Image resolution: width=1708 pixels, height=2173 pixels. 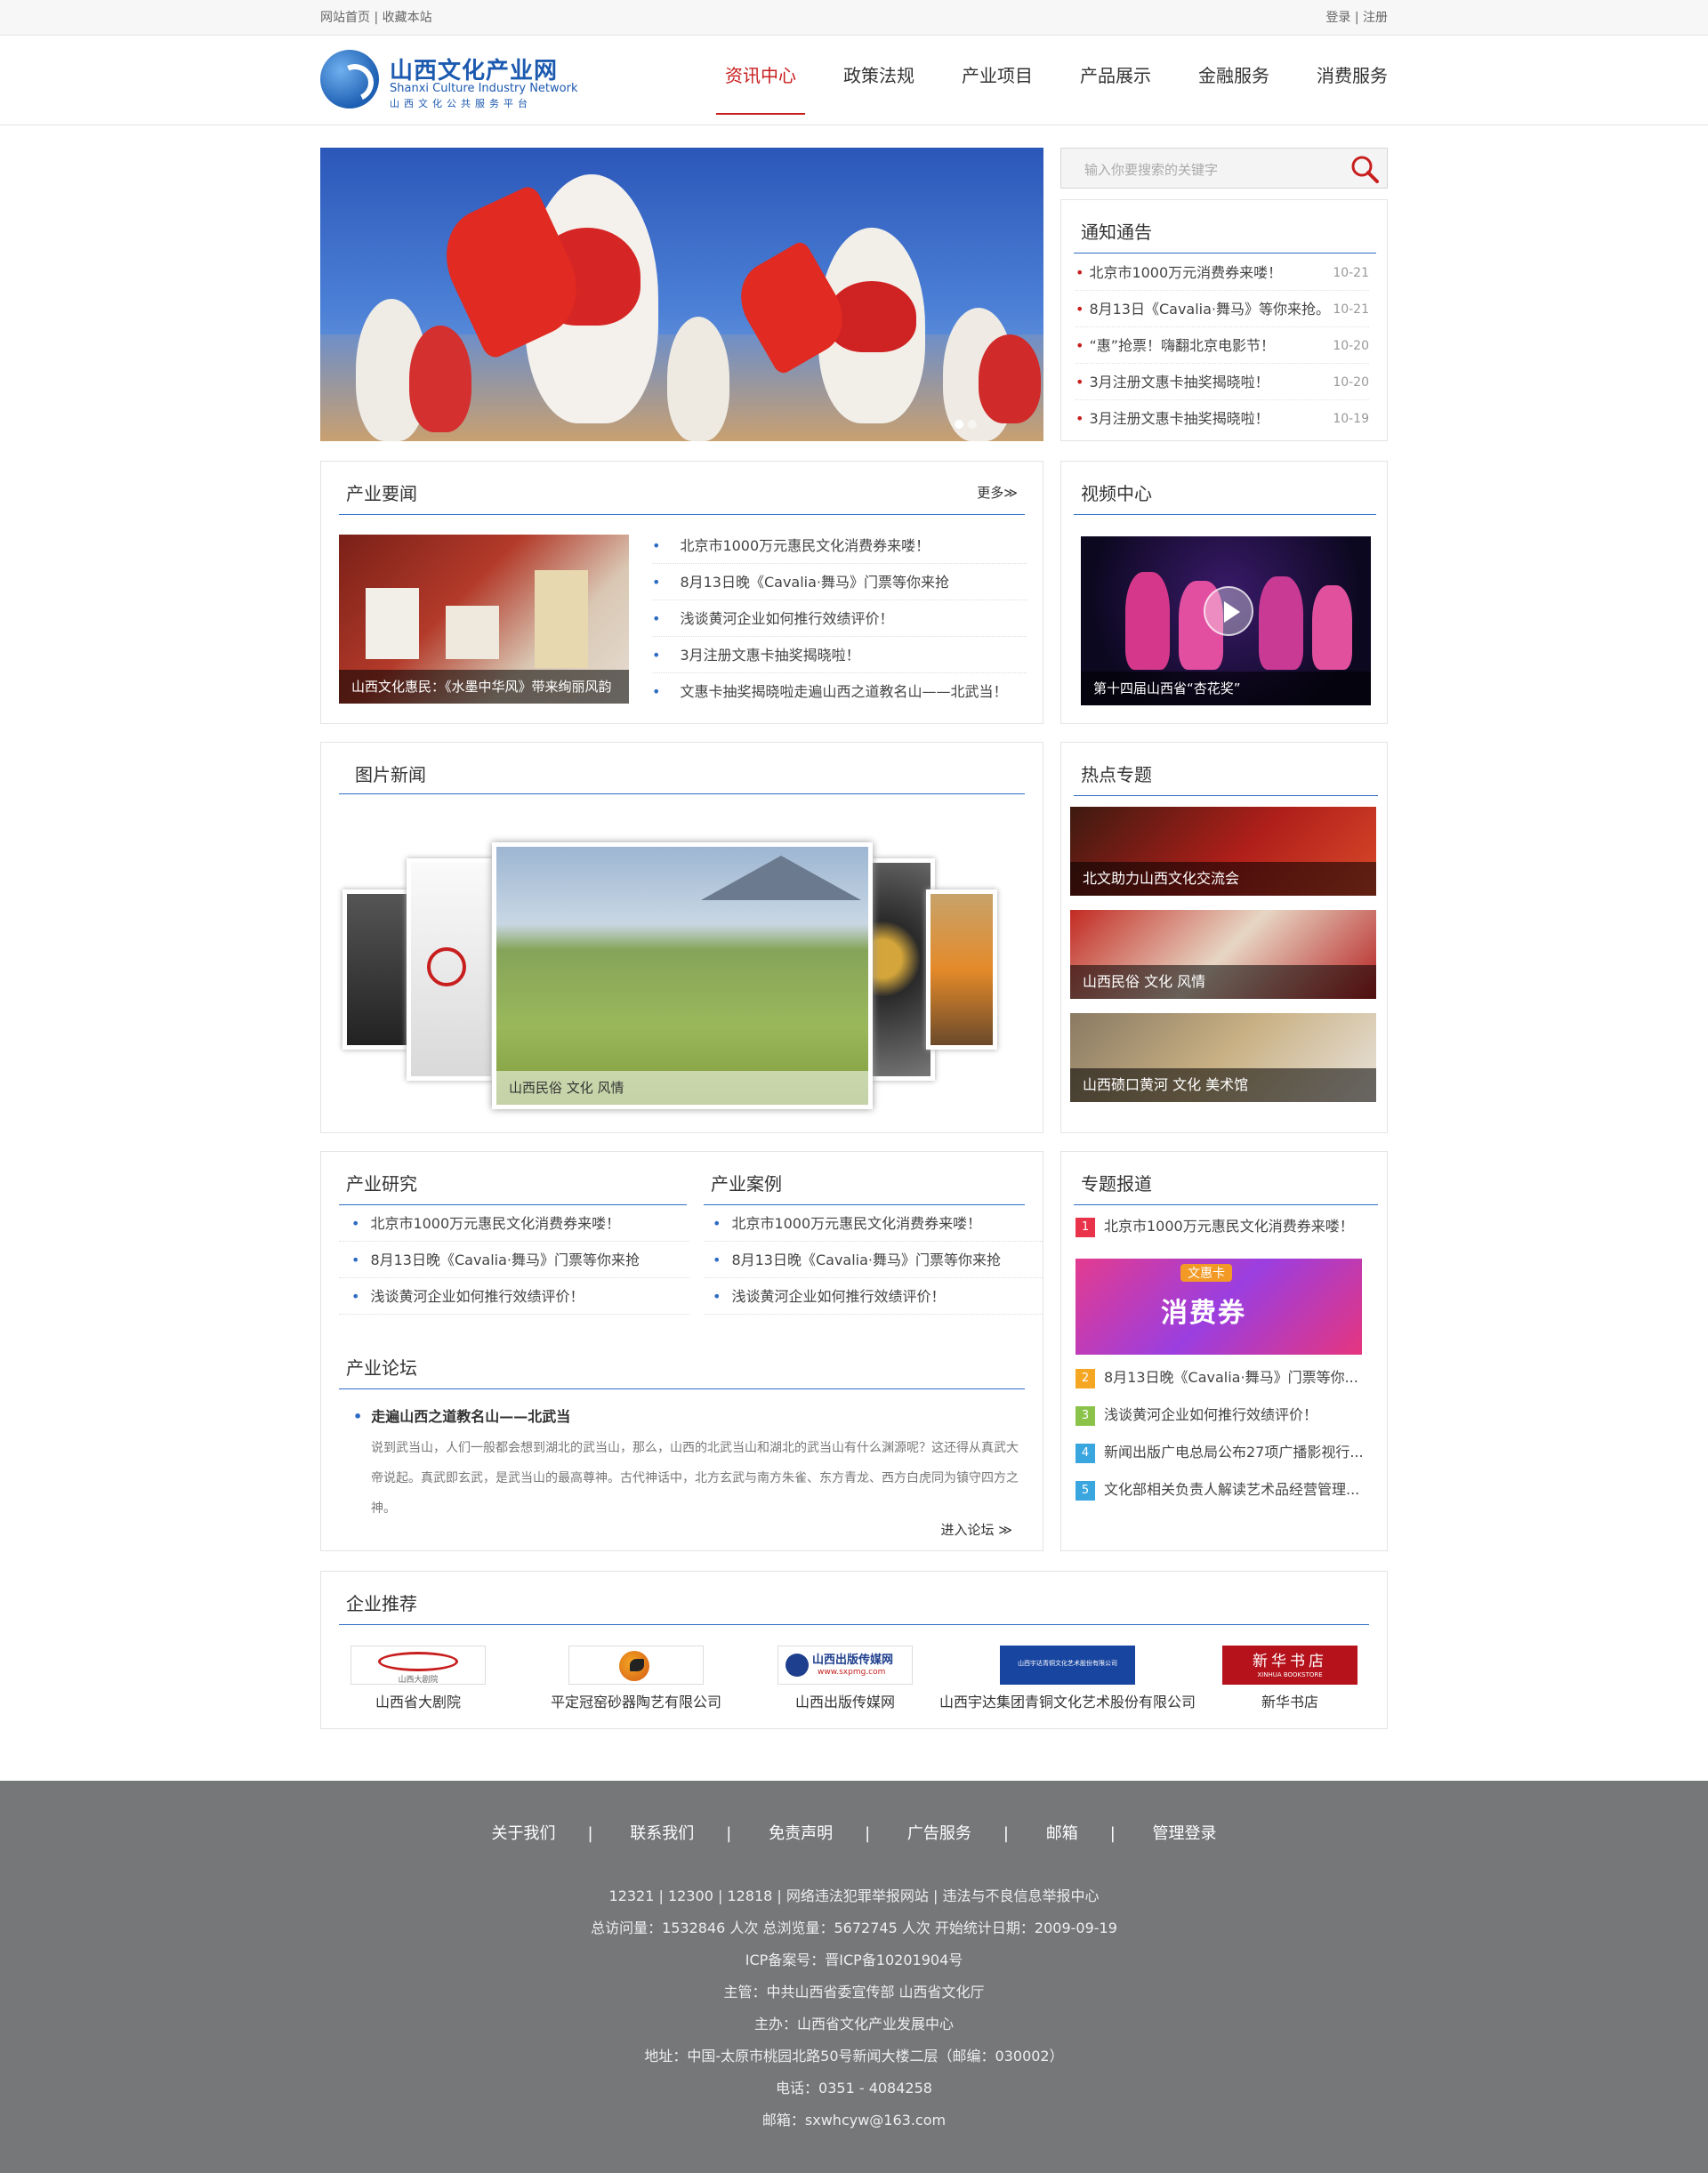 What do you see at coordinates (839, 618) in the screenshot?
I see `news-item: • 浅谈黄河企业如何推行效绩评价！` at bounding box center [839, 618].